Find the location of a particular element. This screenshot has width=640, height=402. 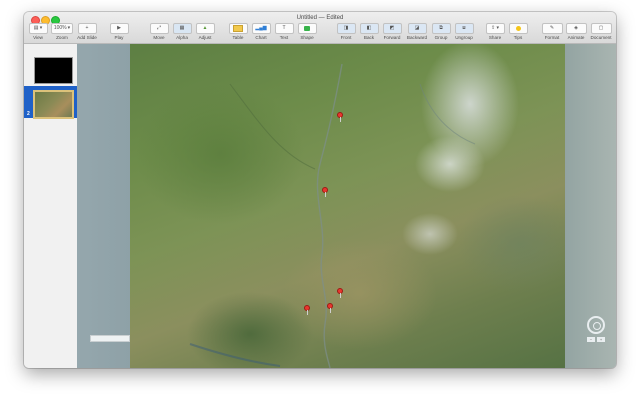

paintbrush-icon: ✎ is located at coordinates (552, 28).